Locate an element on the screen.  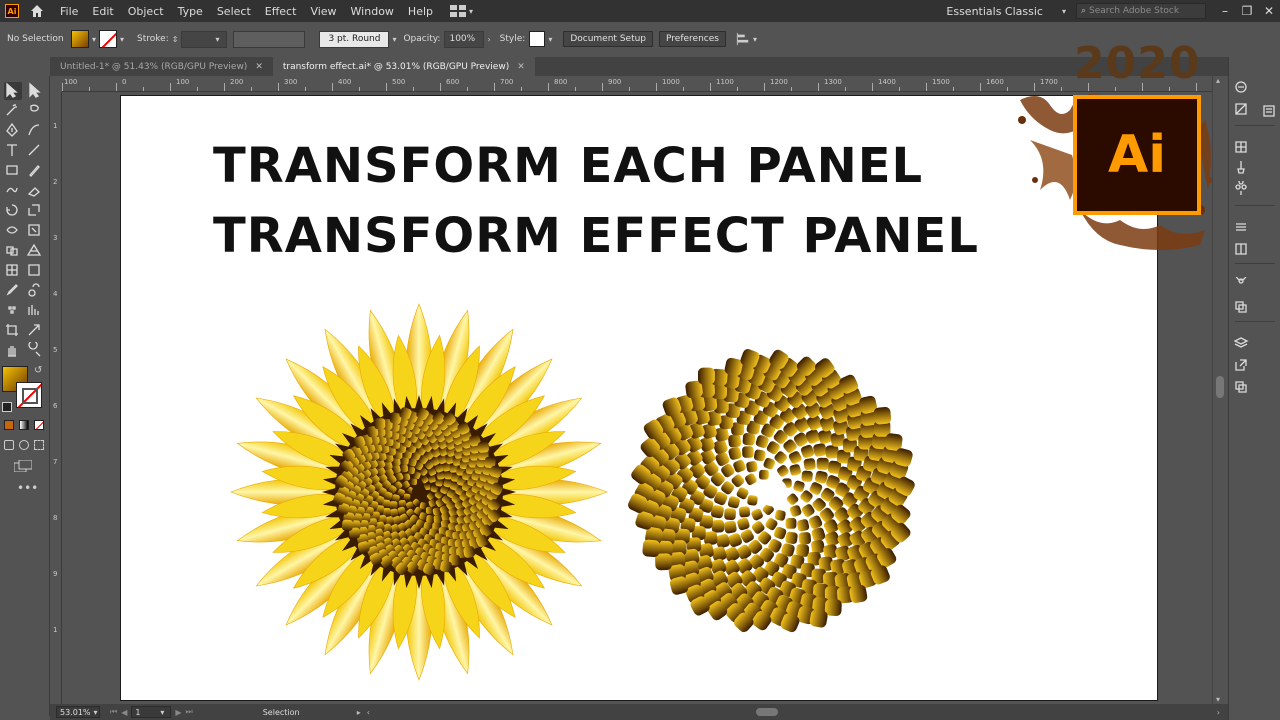
chevron-right-icon: › is located at coordinates (488, 39).